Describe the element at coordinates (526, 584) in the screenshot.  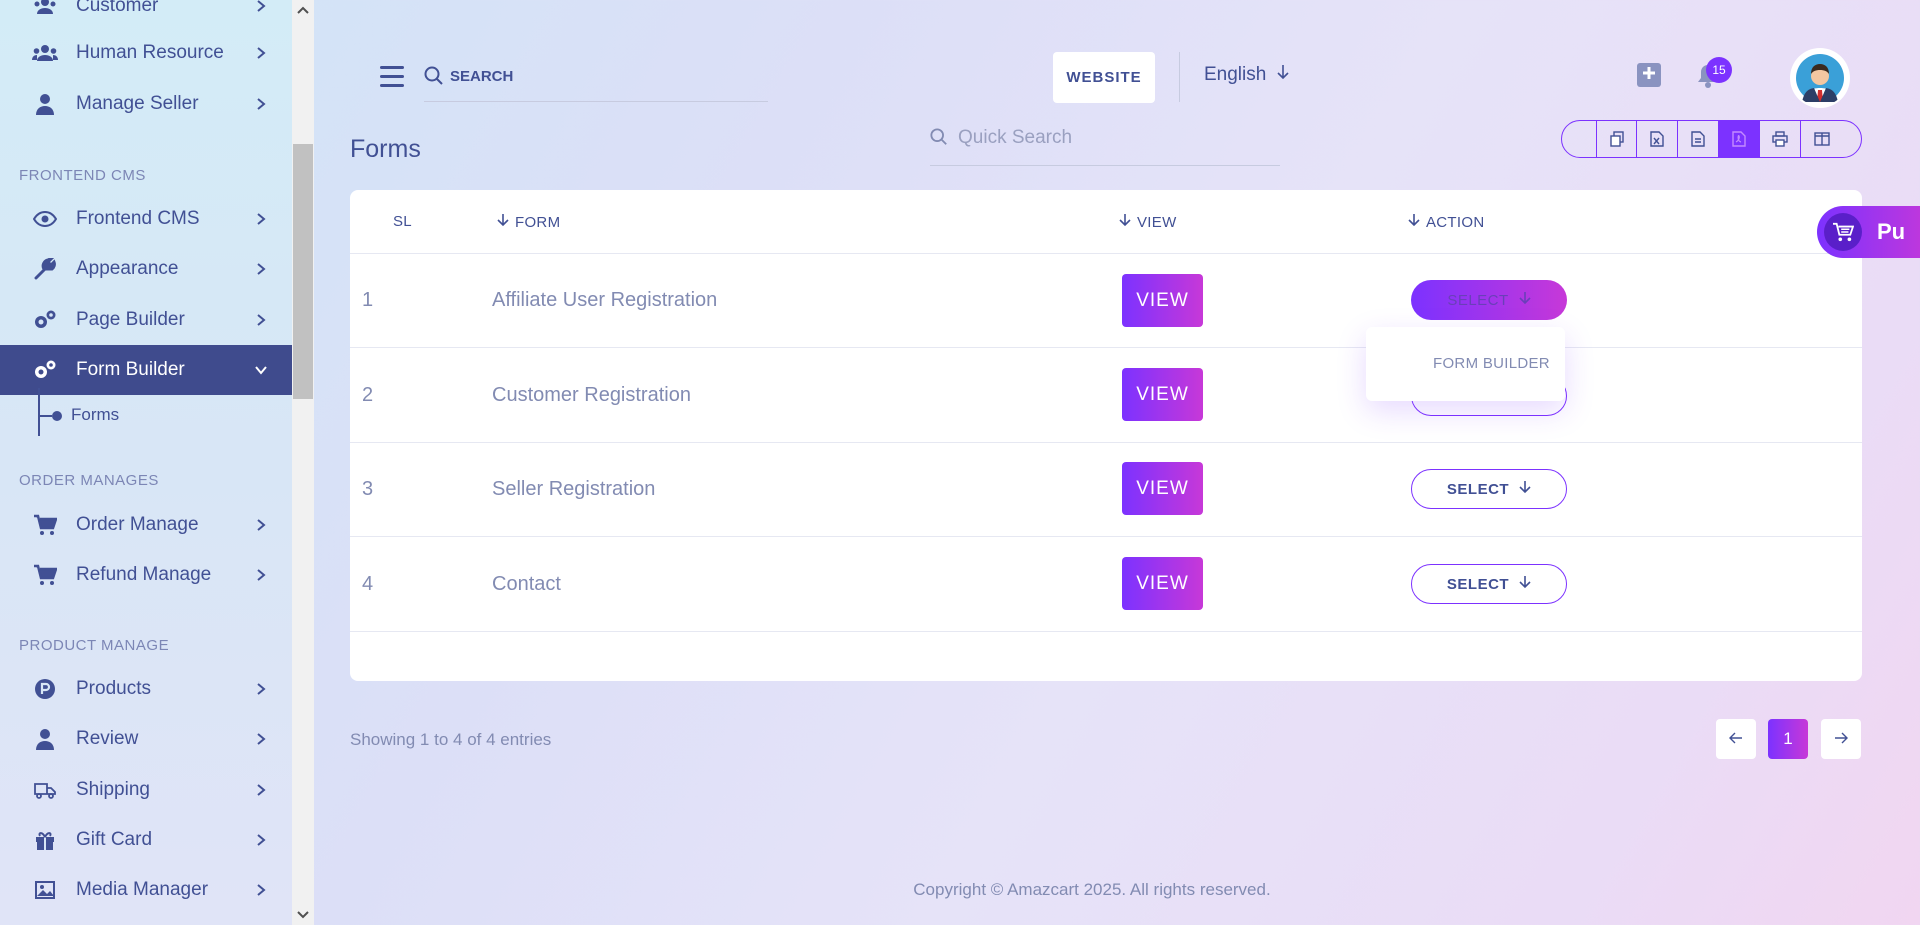
I see `cell-form-name: Contact` at that location.